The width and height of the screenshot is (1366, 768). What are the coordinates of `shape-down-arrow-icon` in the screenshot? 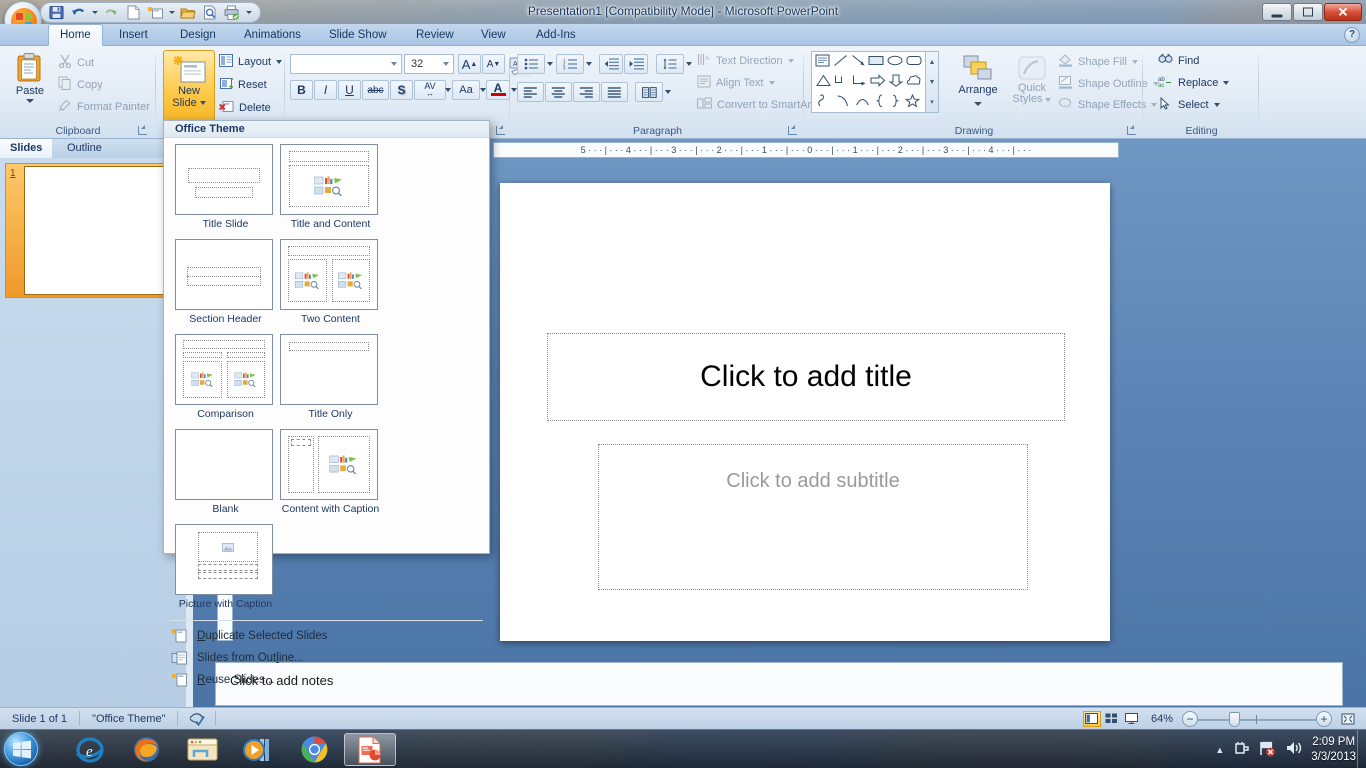 It's located at (896, 82).